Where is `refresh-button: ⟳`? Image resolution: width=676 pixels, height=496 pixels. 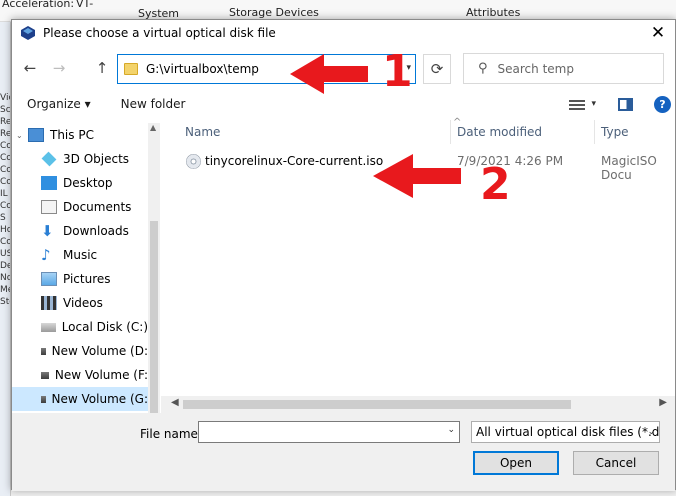
refresh-button: ⟳ is located at coordinates (437, 69).